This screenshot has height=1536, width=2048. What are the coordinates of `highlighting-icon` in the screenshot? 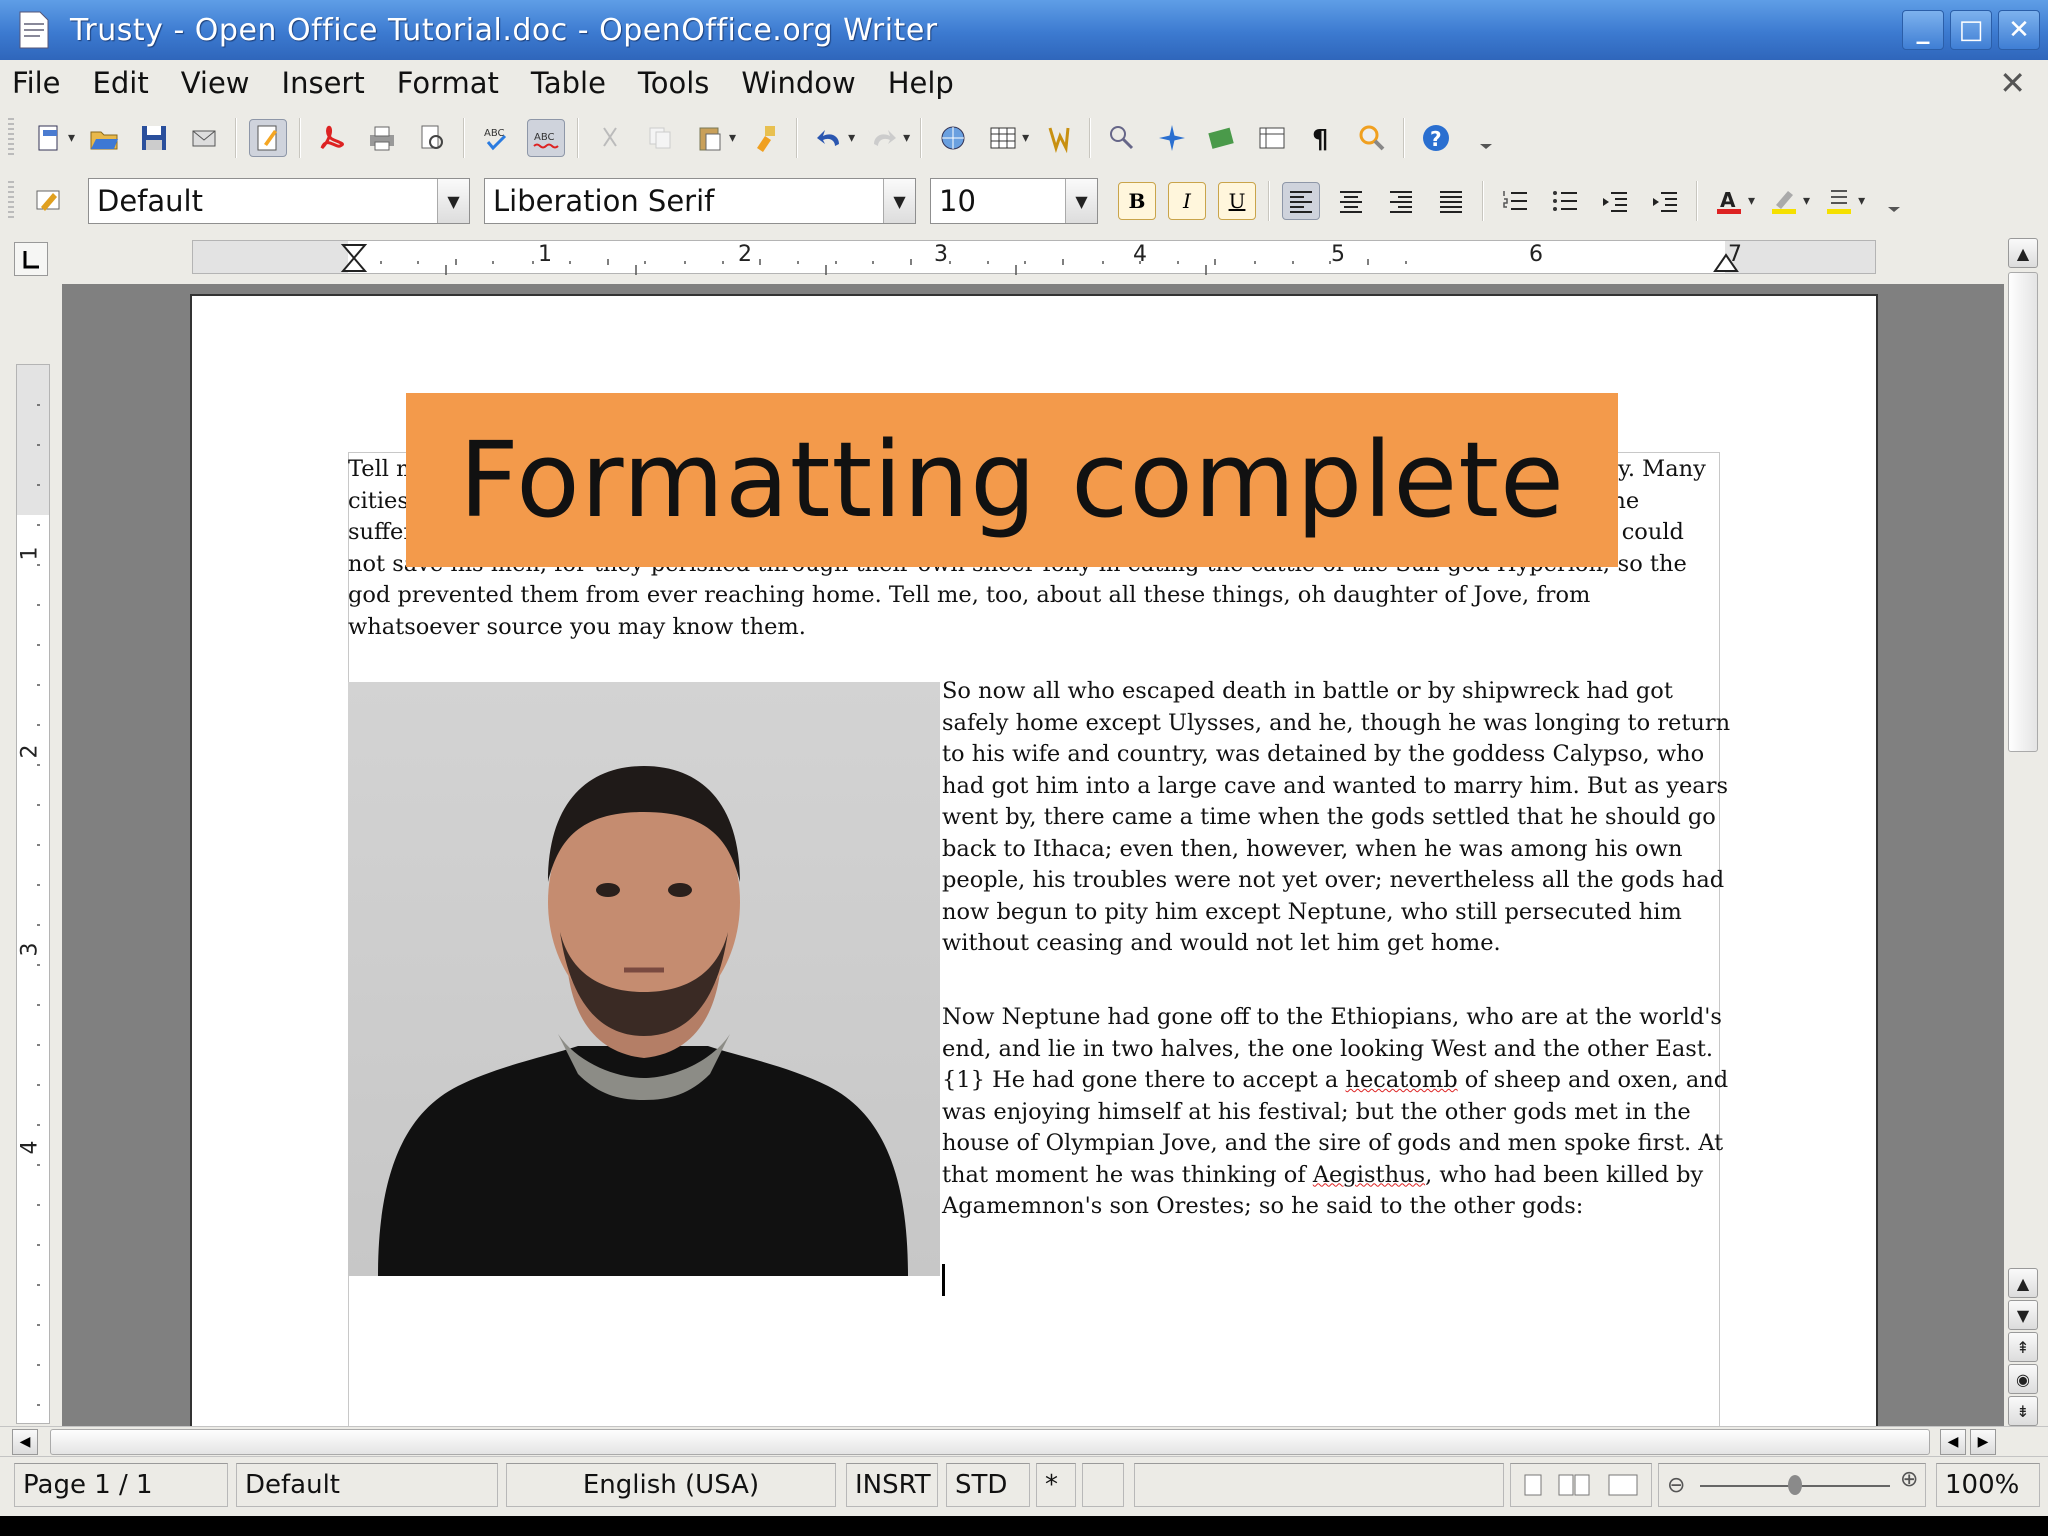 It's located at (1784, 201).